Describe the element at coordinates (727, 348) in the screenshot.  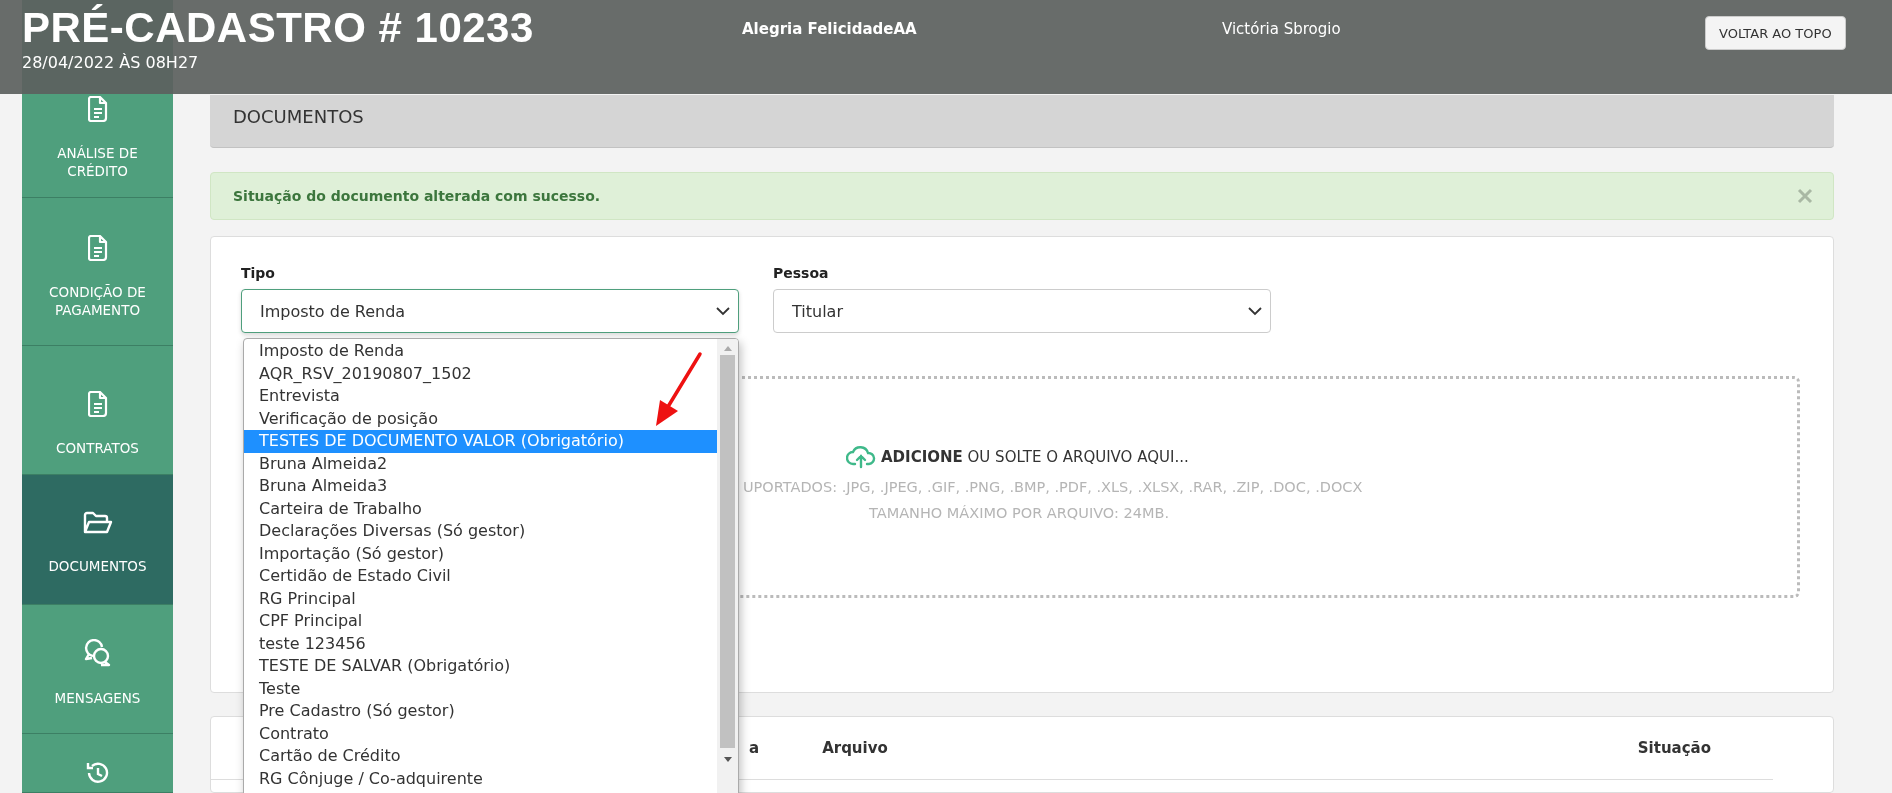
I see `scroll-up-icon` at that location.